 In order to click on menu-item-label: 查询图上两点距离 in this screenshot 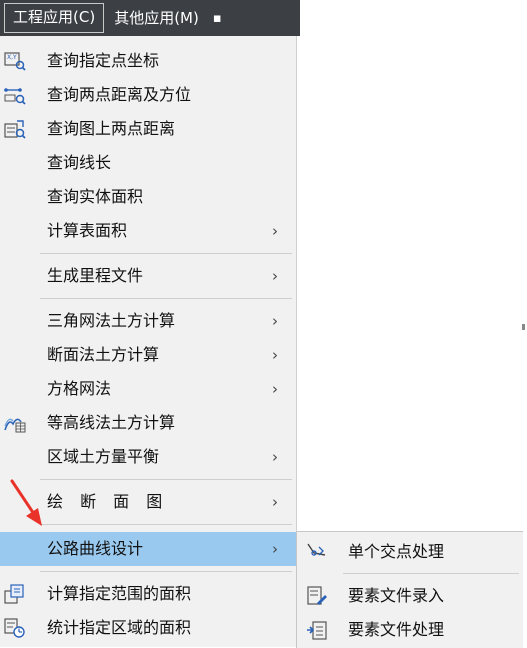, I will do `click(111, 128)`.